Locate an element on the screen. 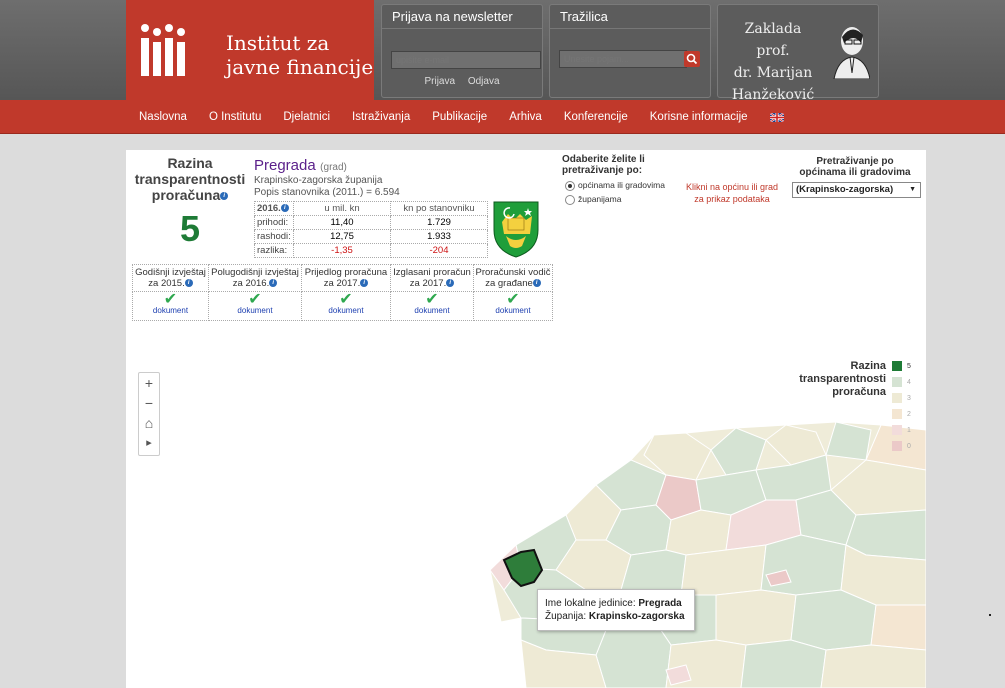  uk-flag-icon is located at coordinates (777, 117).